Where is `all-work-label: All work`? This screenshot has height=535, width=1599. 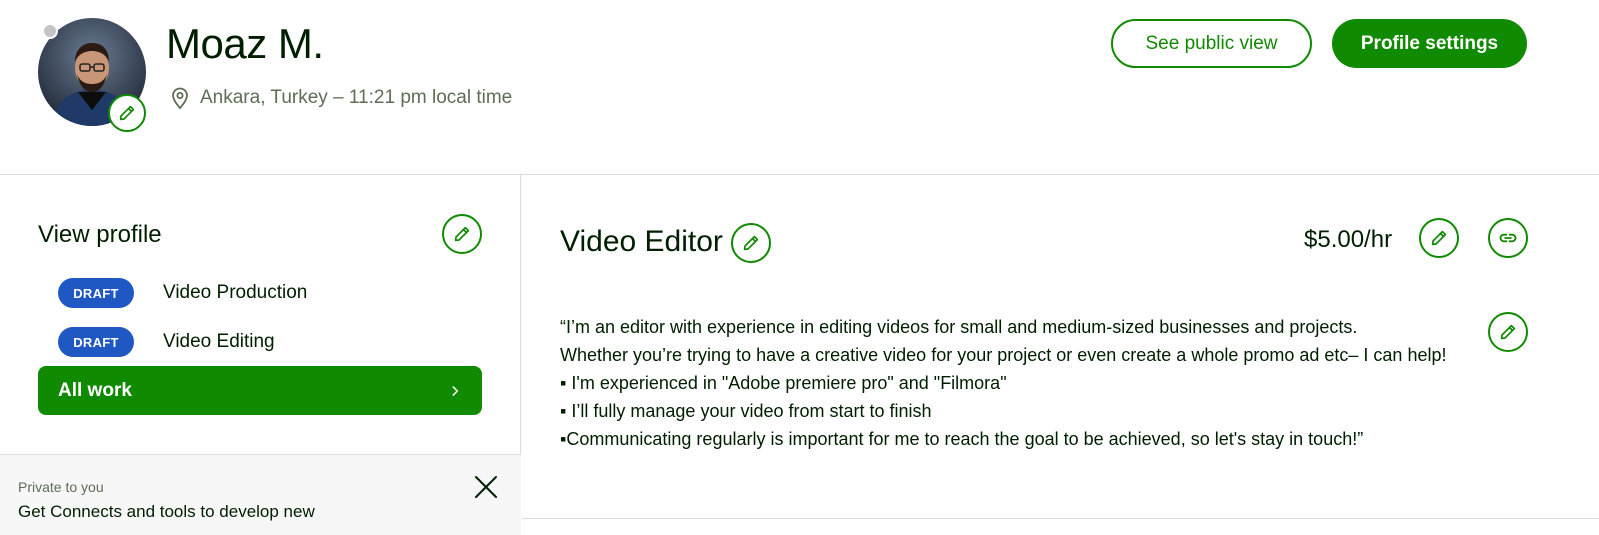
all-work-label: All work is located at coordinates (95, 390).